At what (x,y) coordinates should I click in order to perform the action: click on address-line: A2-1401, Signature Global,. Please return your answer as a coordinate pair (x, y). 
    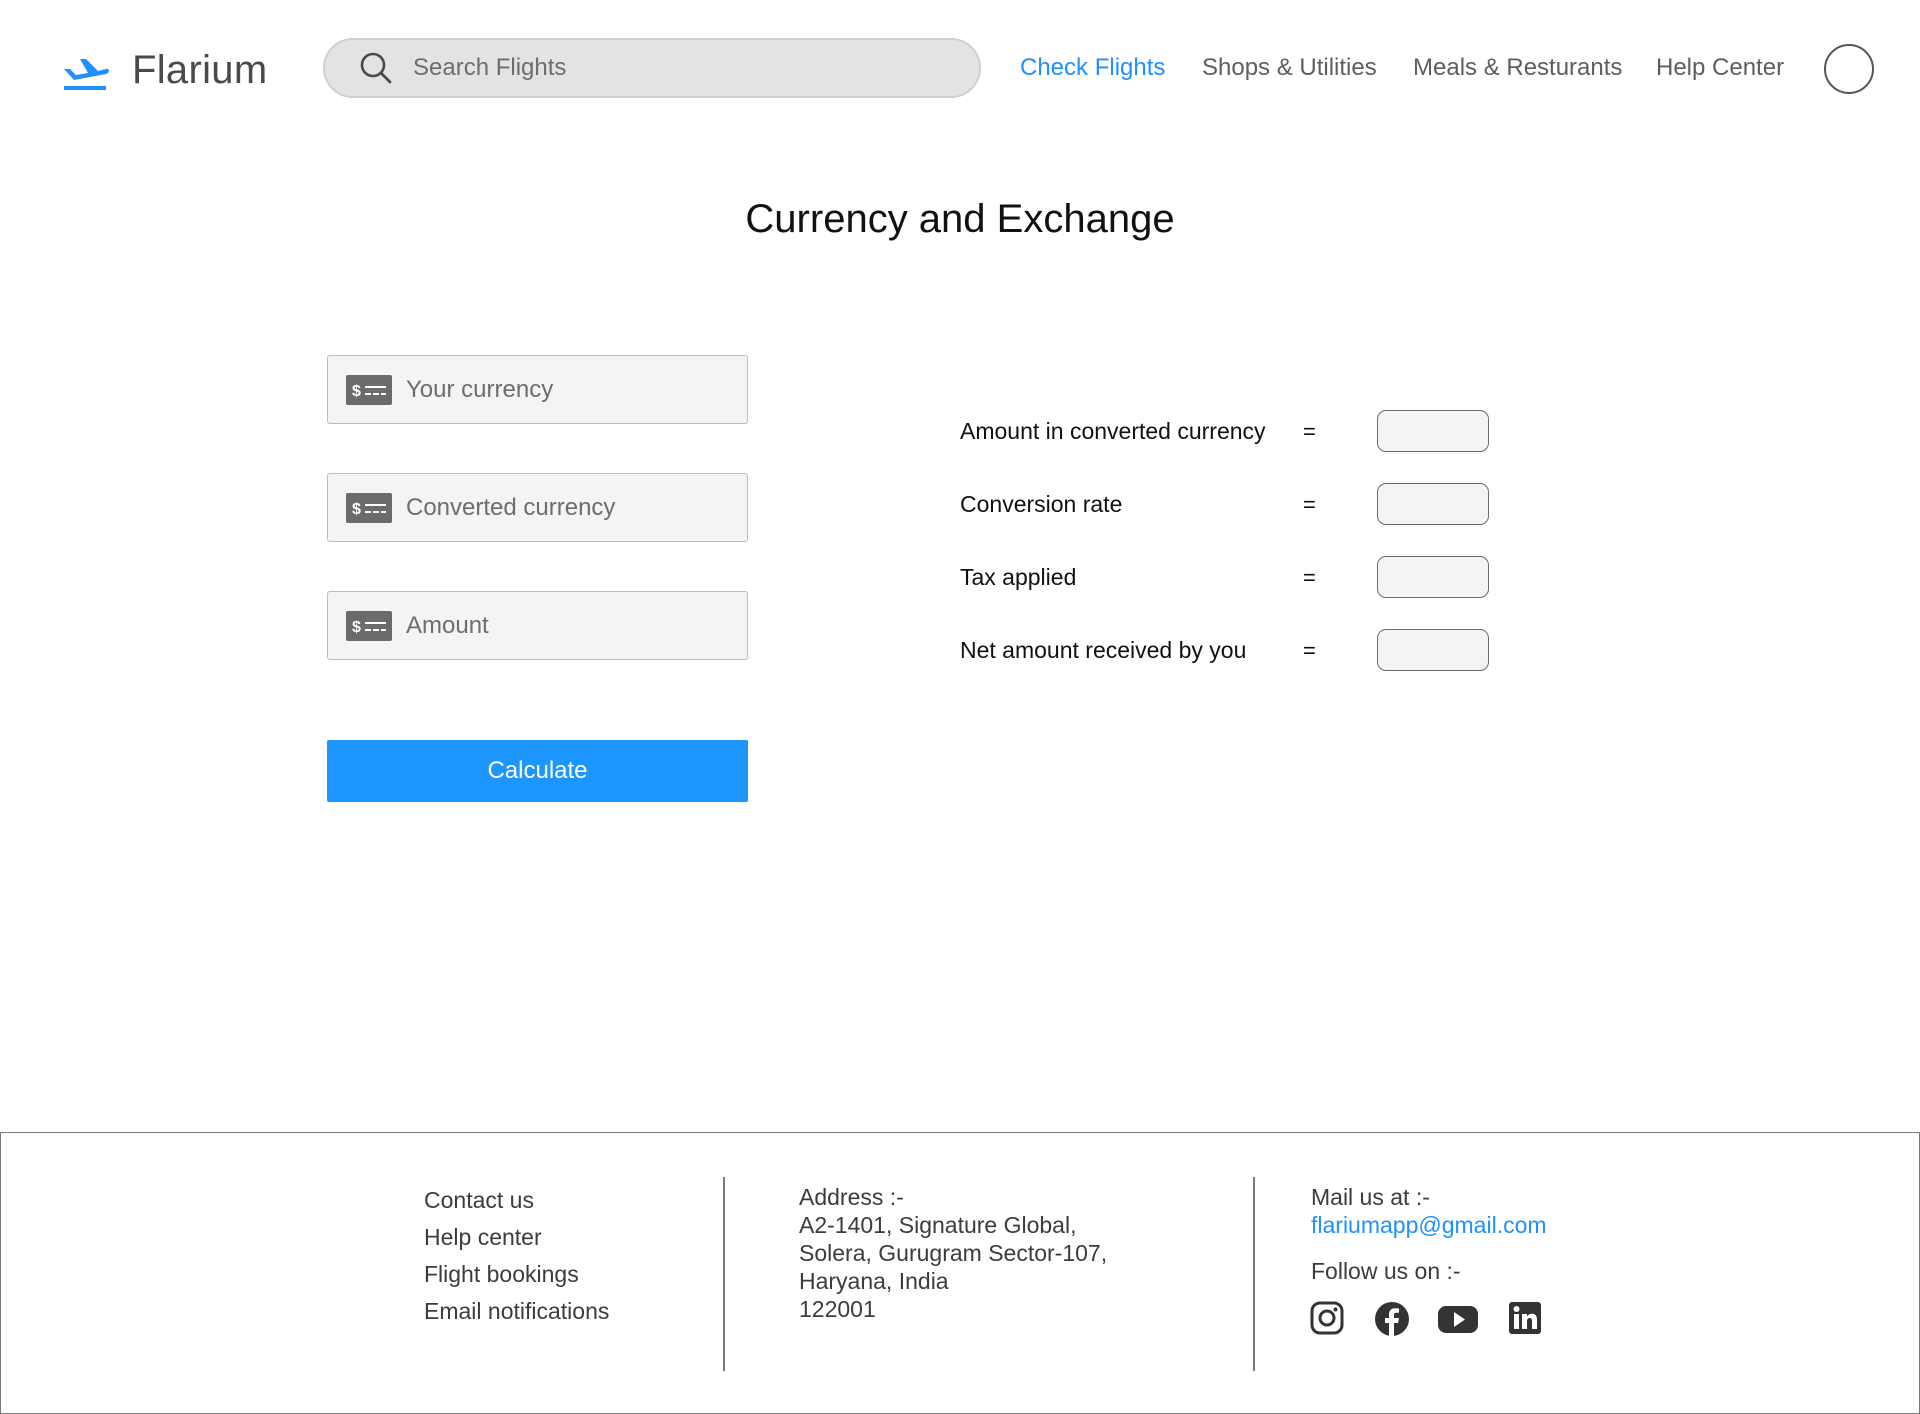
    Looking at the image, I should click on (938, 1225).